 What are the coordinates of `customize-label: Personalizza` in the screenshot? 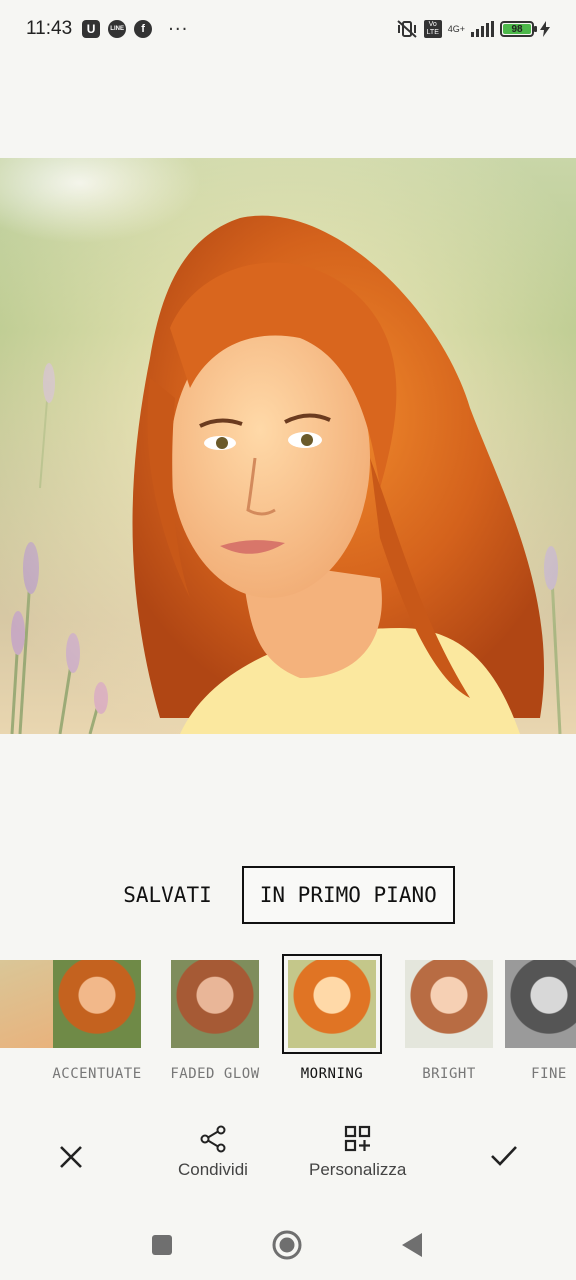 It's located at (358, 1169).